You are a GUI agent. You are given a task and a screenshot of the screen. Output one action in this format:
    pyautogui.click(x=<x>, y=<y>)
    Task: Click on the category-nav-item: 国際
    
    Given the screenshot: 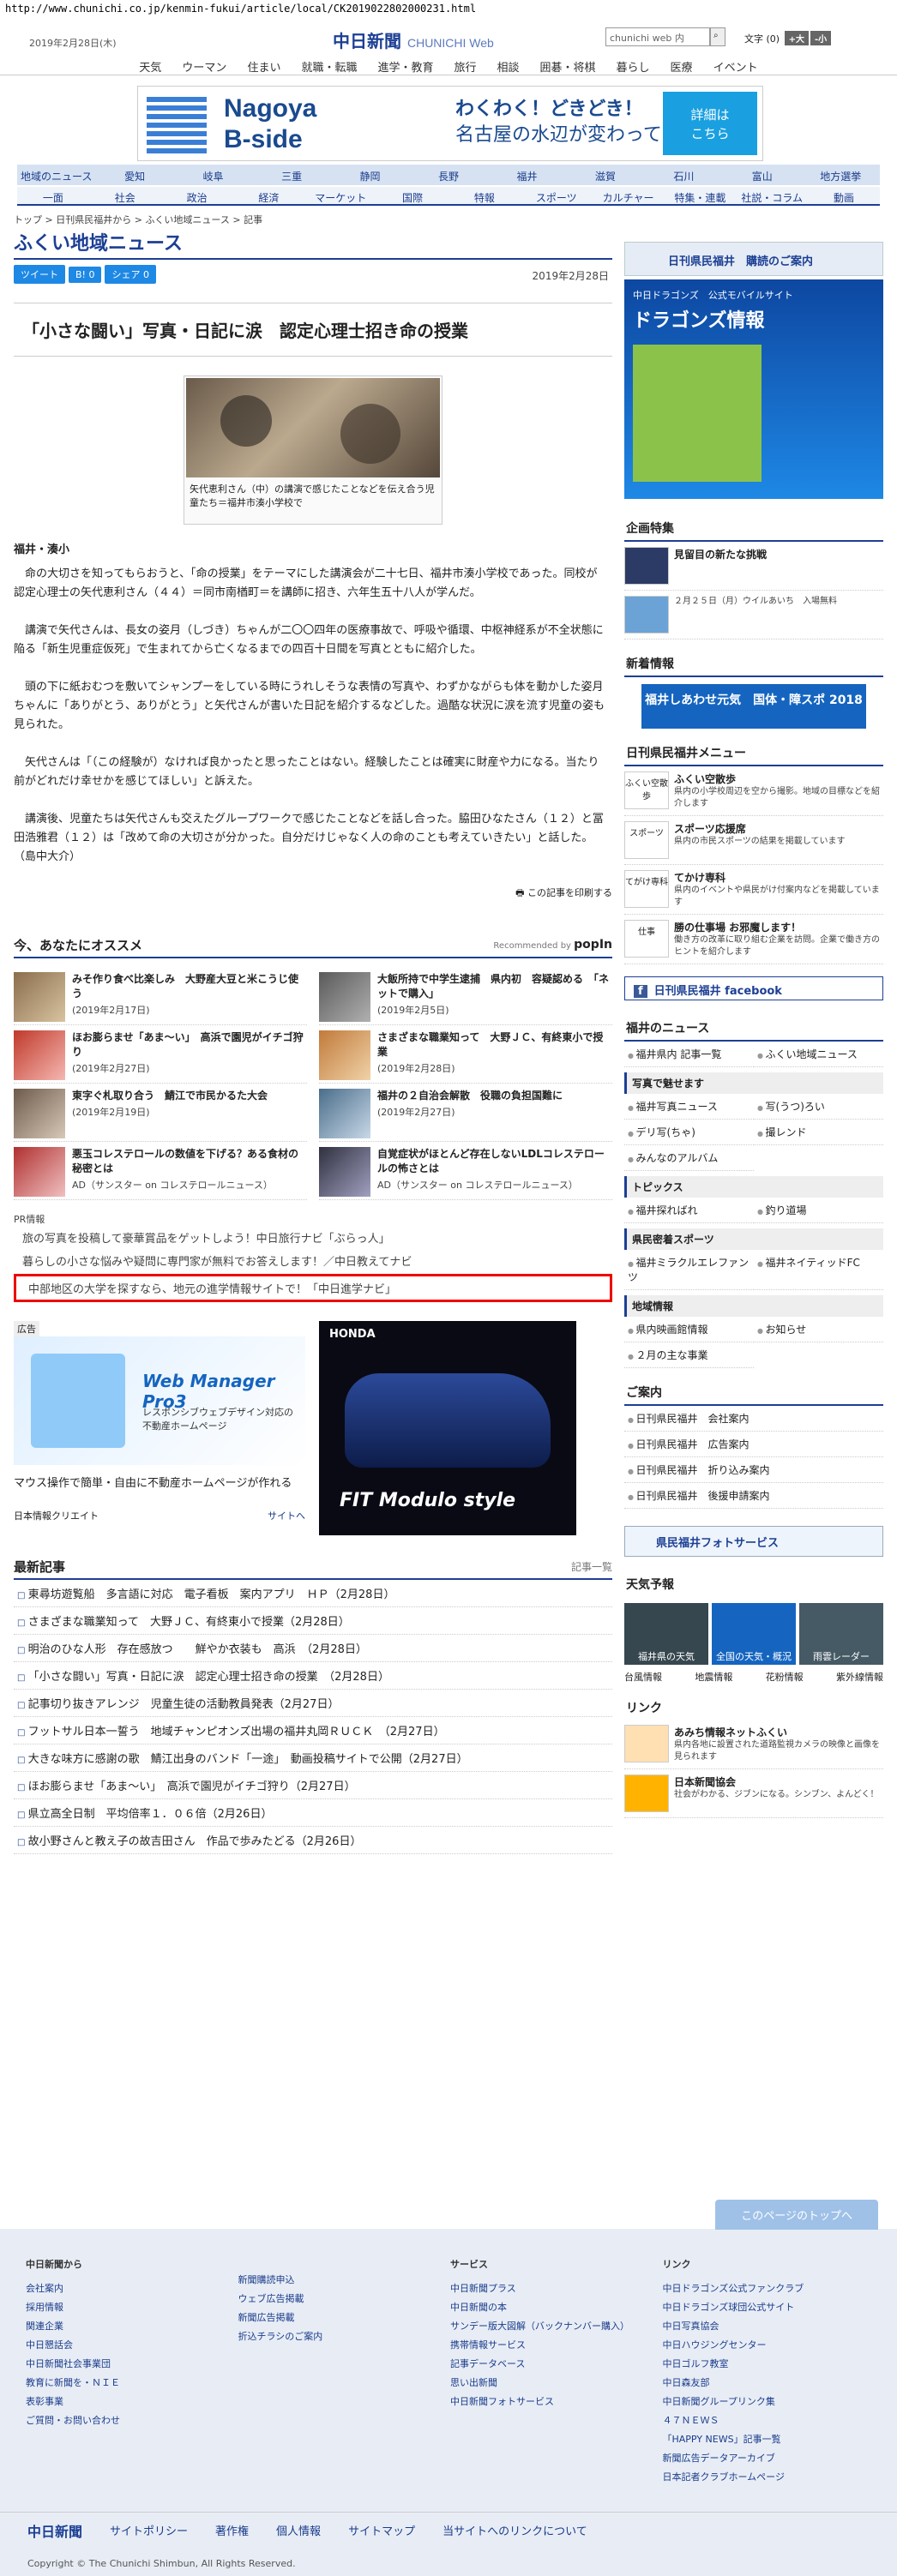 What is the action you would take?
    pyautogui.click(x=412, y=195)
    